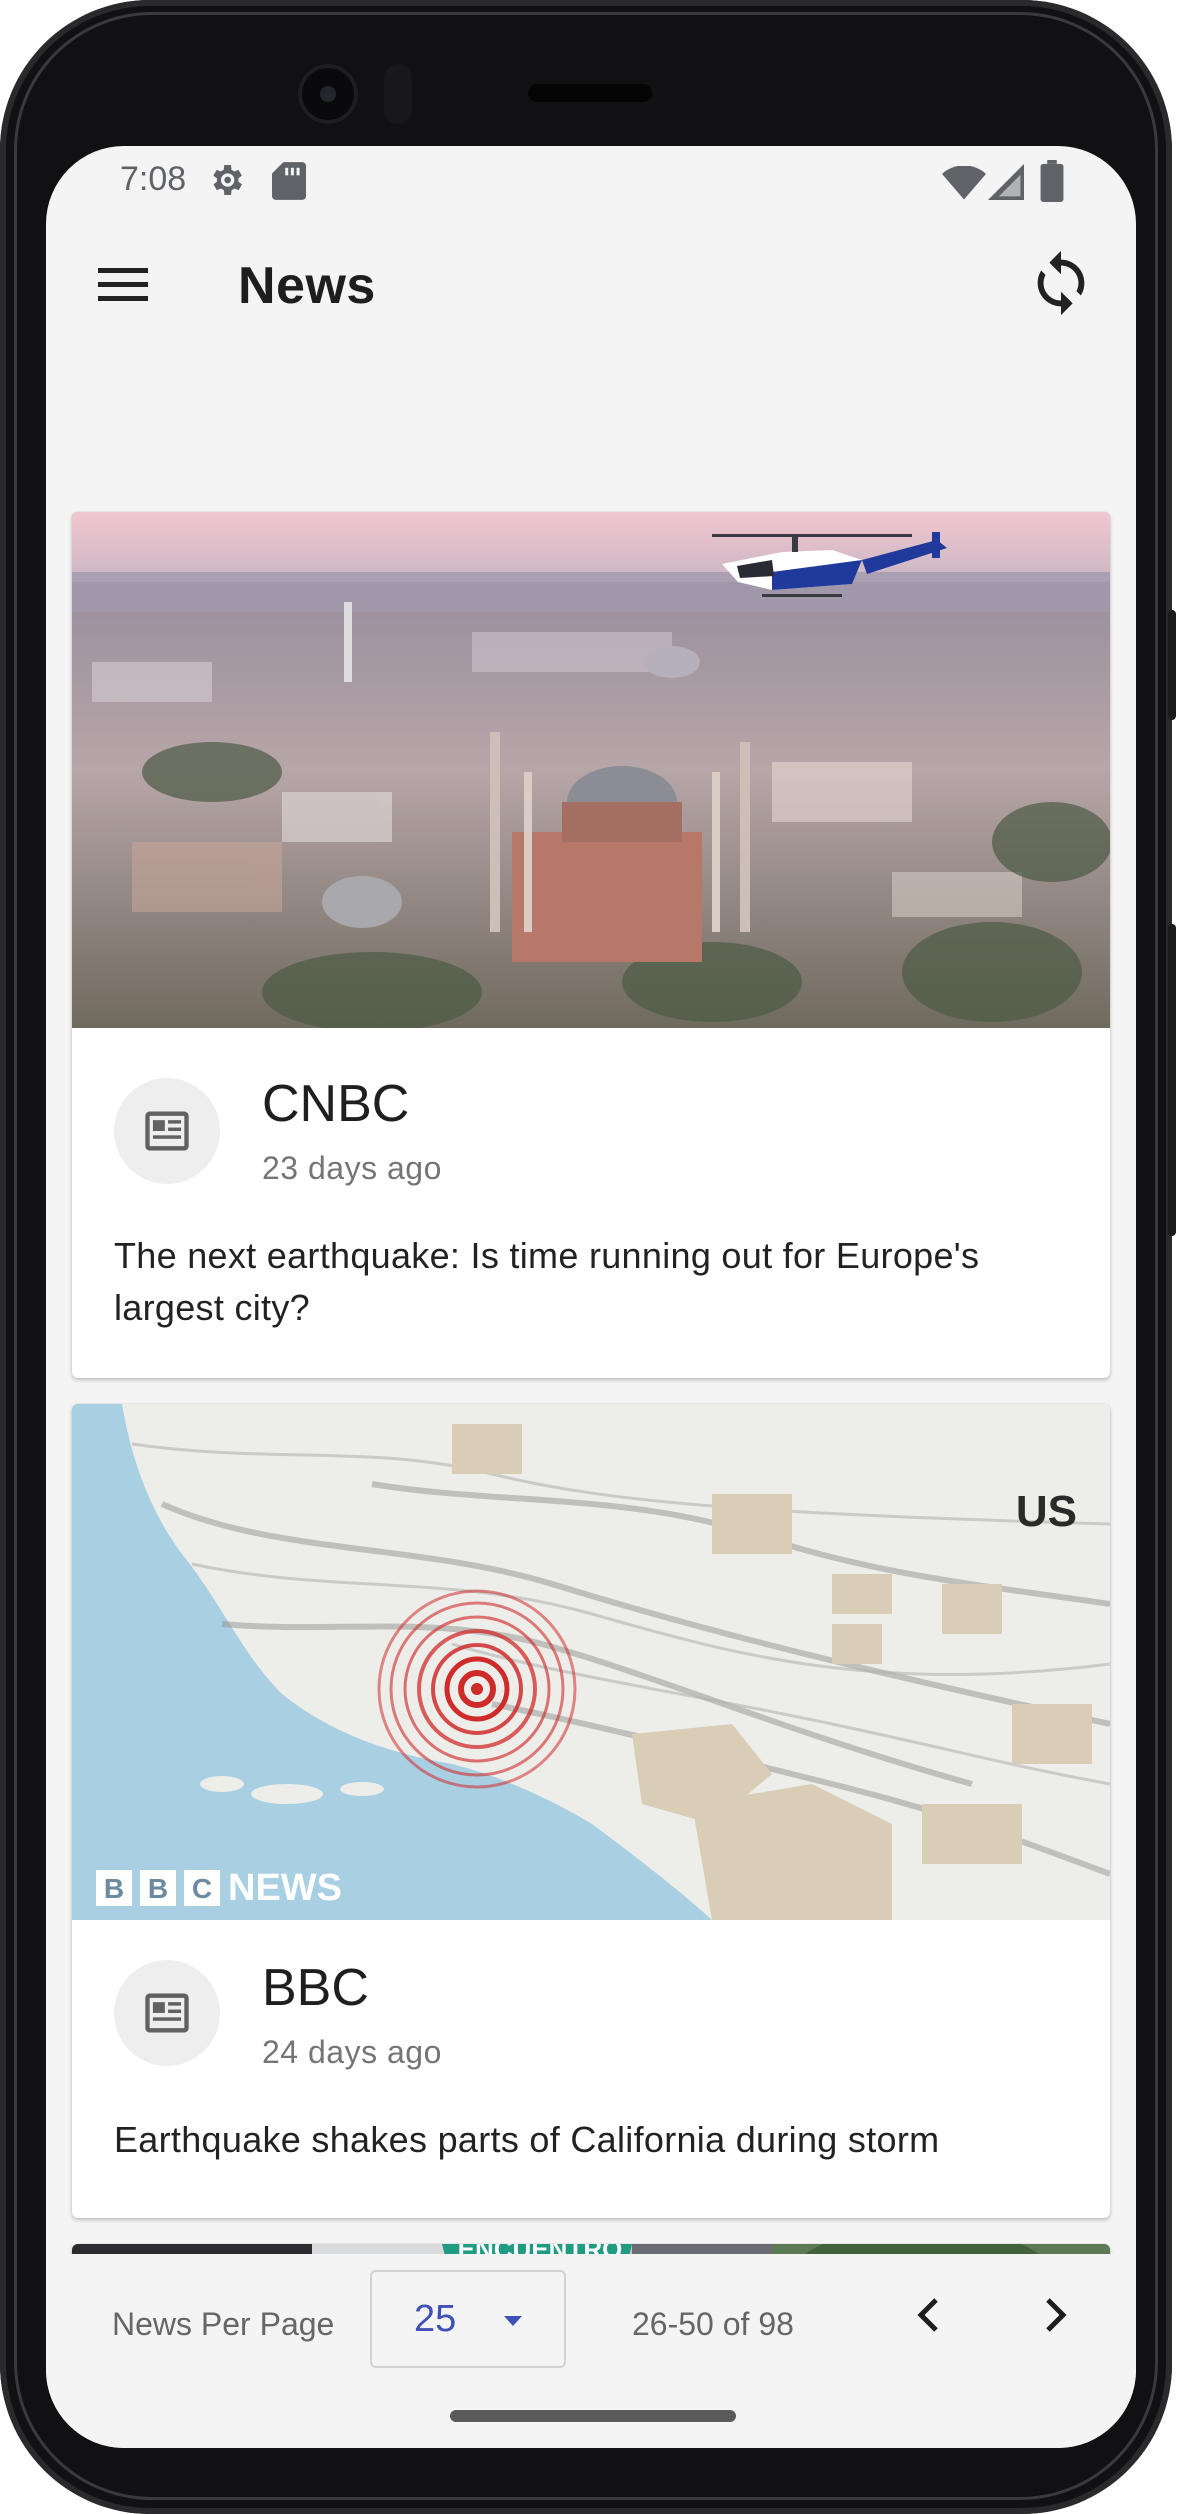 The height and width of the screenshot is (2514, 1185). I want to click on app-bar: News, so click(591, 286).